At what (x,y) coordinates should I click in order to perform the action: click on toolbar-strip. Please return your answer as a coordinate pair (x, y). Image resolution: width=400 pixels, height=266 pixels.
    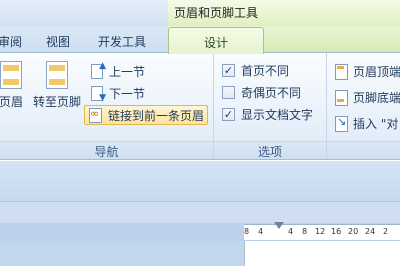
    Looking at the image, I should click on (200, 212).